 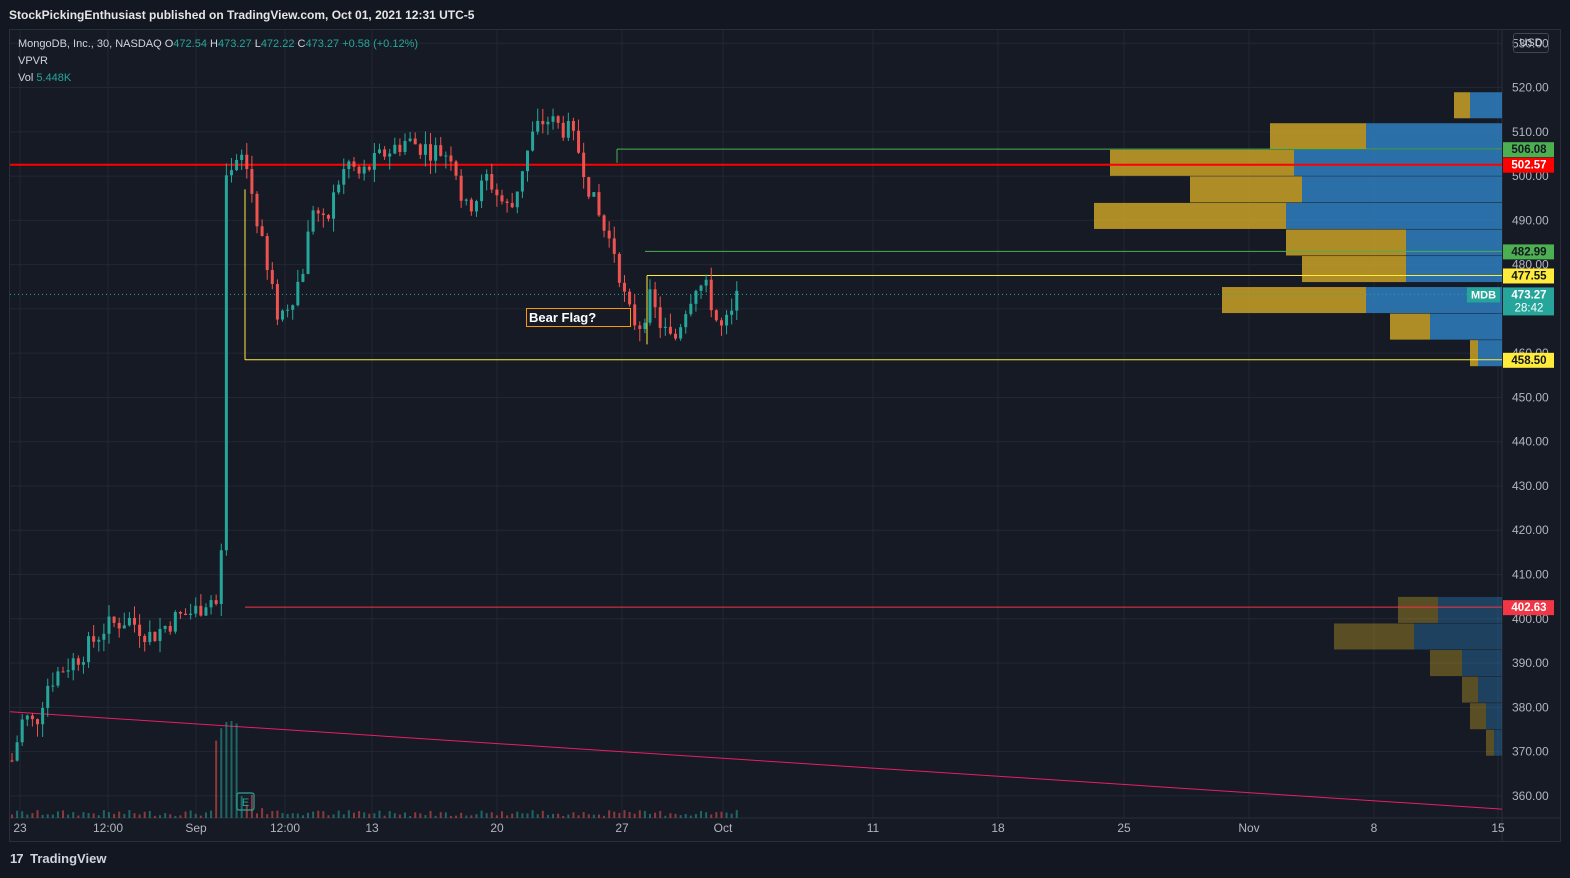 I want to click on vol-label: Vol, so click(x=26, y=78).